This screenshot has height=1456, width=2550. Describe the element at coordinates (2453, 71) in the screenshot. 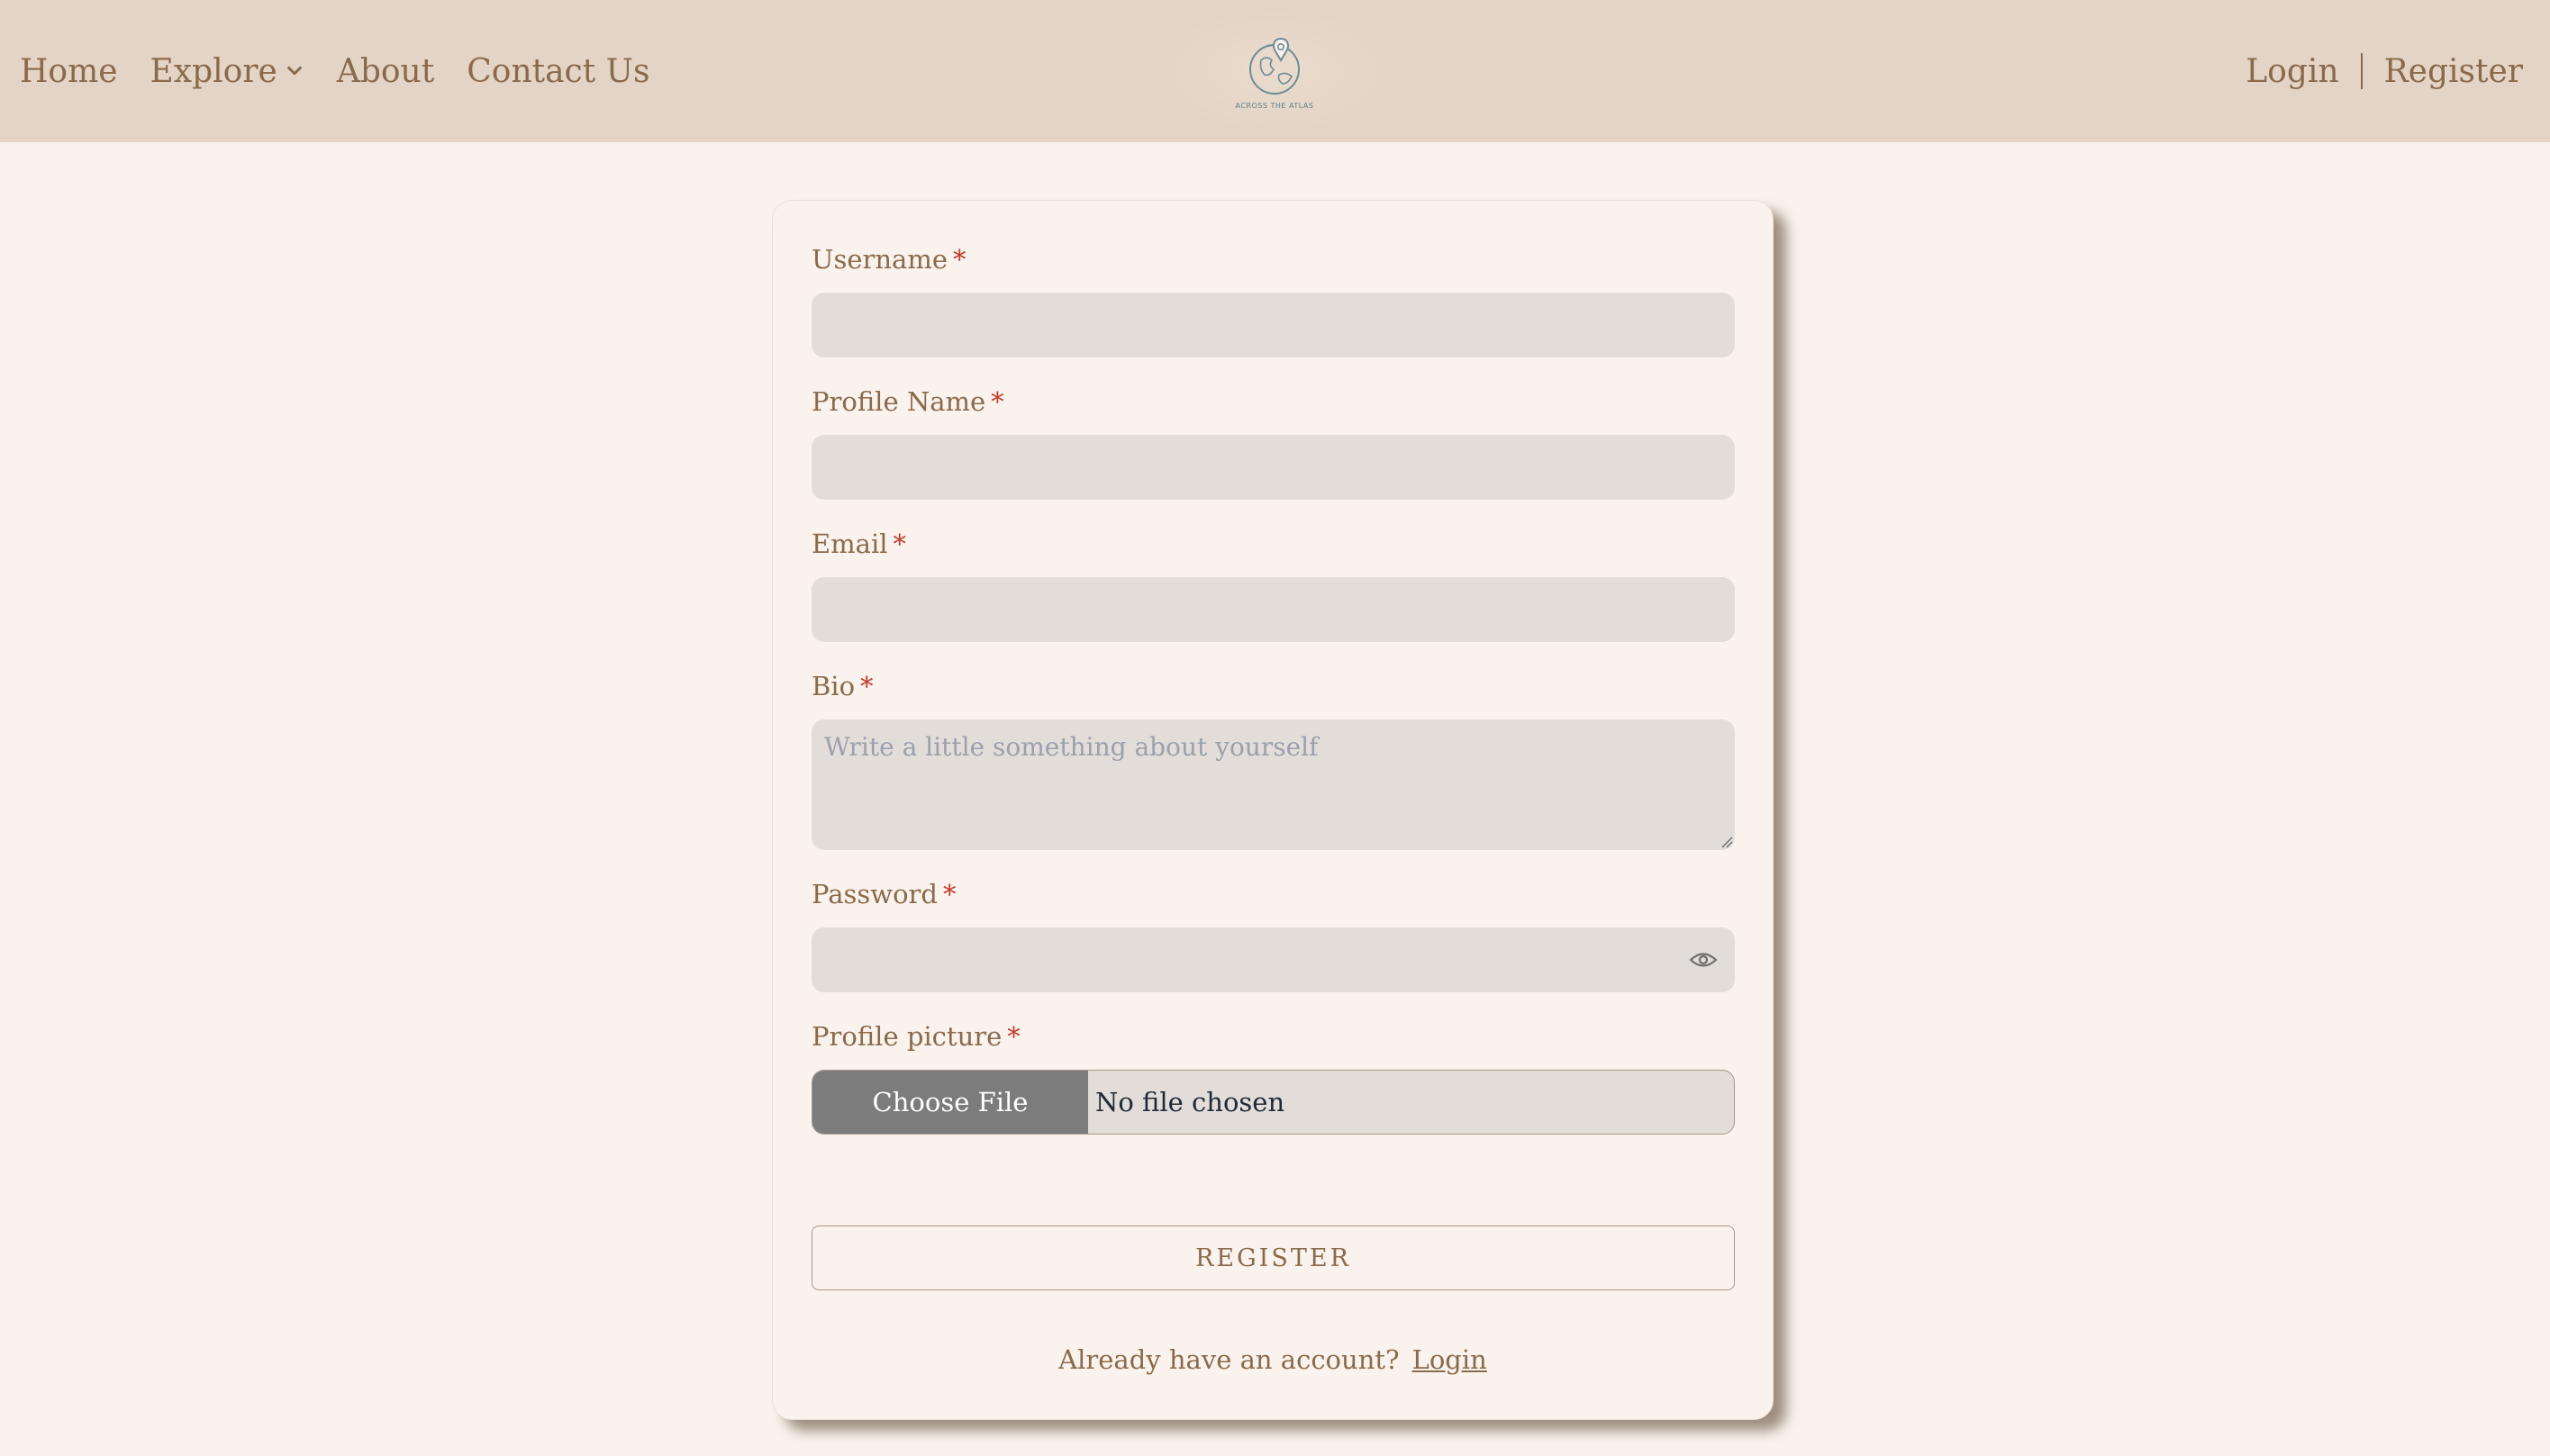

I see `nav-register-link: Register` at that location.